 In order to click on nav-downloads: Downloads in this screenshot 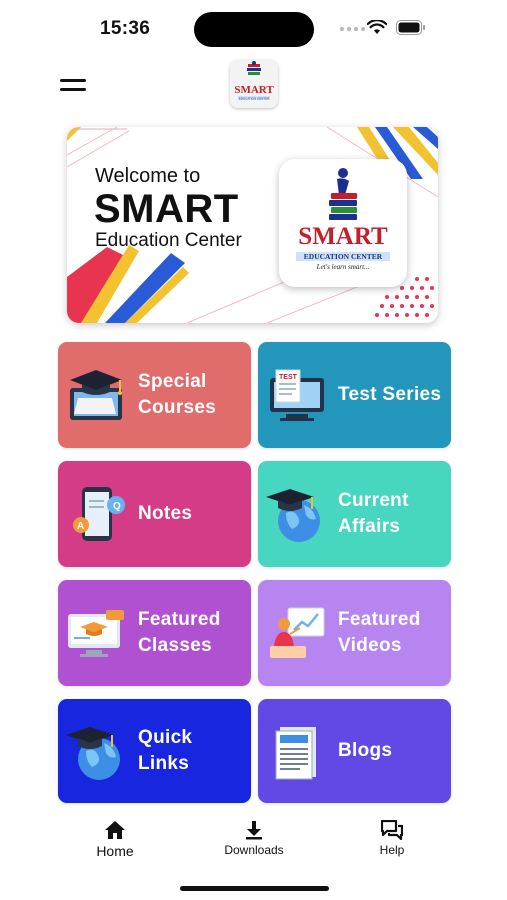, I will do `click(254, 838)`.